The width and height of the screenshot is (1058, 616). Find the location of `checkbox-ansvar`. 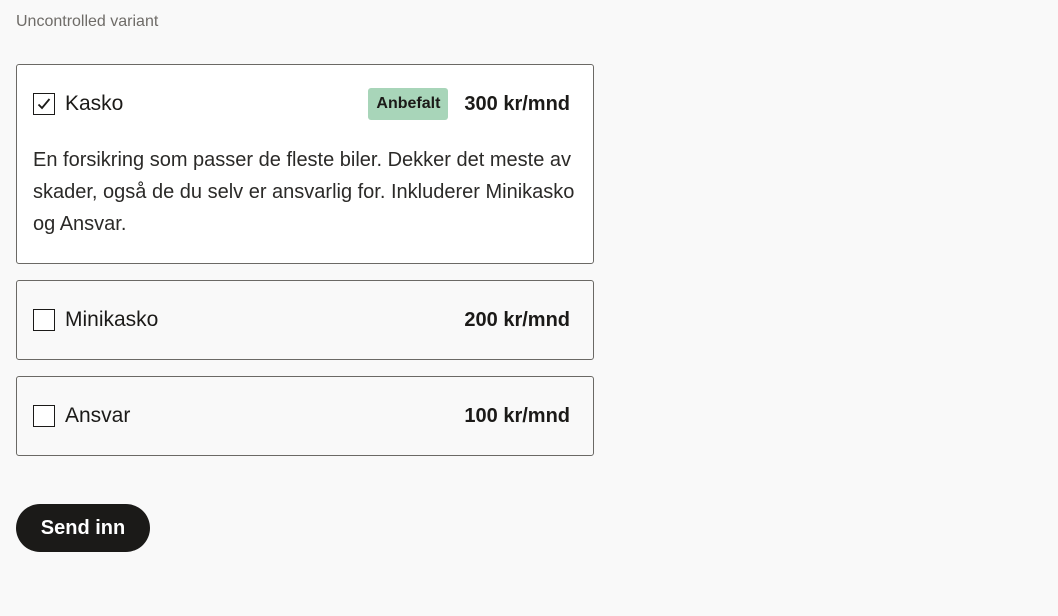

checkbox-ansvar is located at coordinates (44, 416).